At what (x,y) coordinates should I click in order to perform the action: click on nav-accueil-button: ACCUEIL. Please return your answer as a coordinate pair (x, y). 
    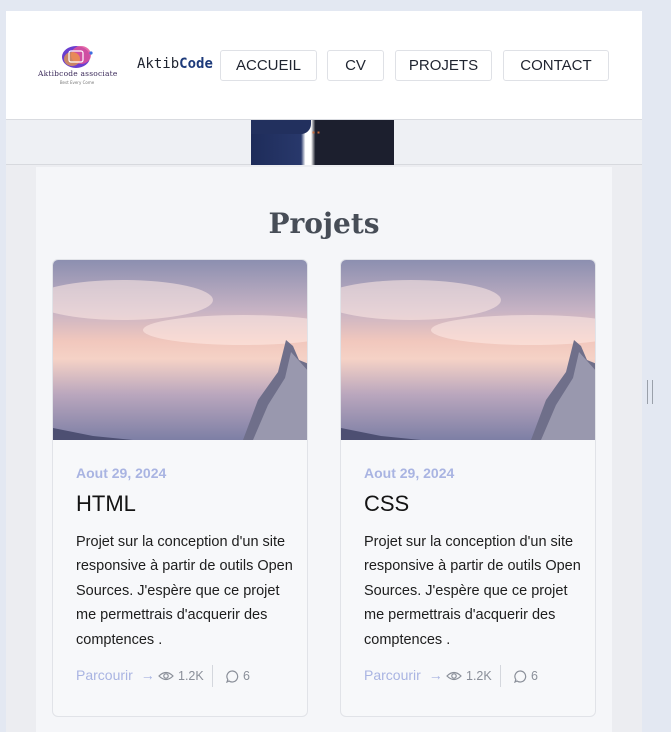
    Looking at the image, I should click on (268, 65).